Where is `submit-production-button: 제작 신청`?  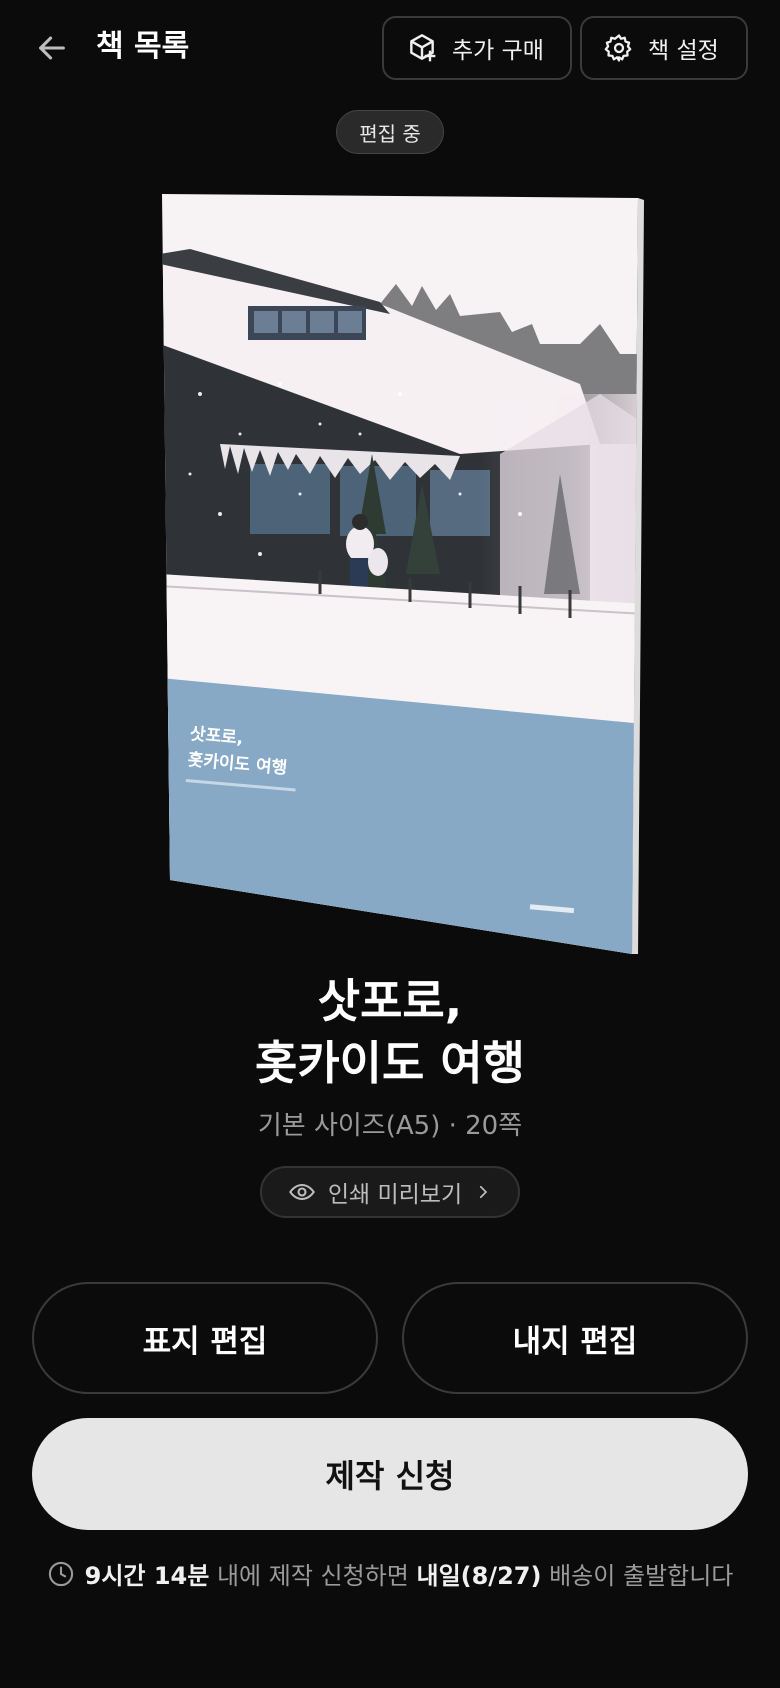 submit-production-button: 제작 신청 is located at coordinates (390, 1474).